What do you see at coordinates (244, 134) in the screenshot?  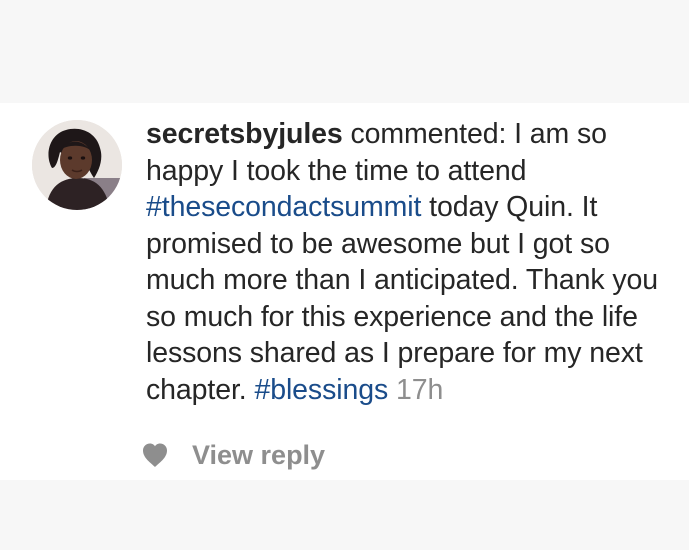 I see `comment-username: secretsbyjules` at bounding box center [244, 134].